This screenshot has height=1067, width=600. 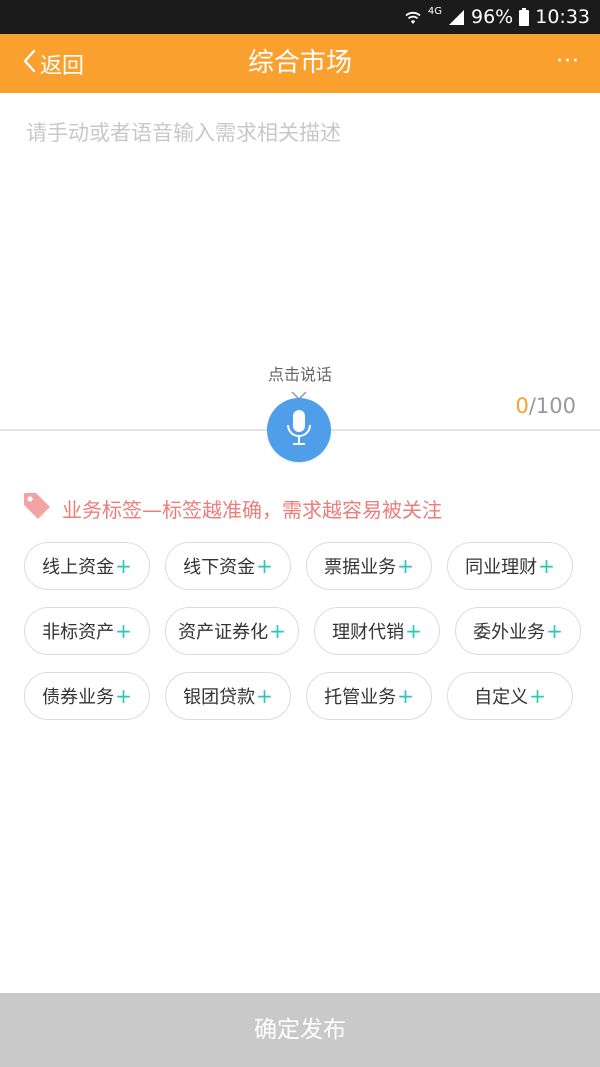 What do you see at coordinates (78, 567) in the screenshot?
I see `tag-chip-label: 线上资金` at bounding box center [78, 567].